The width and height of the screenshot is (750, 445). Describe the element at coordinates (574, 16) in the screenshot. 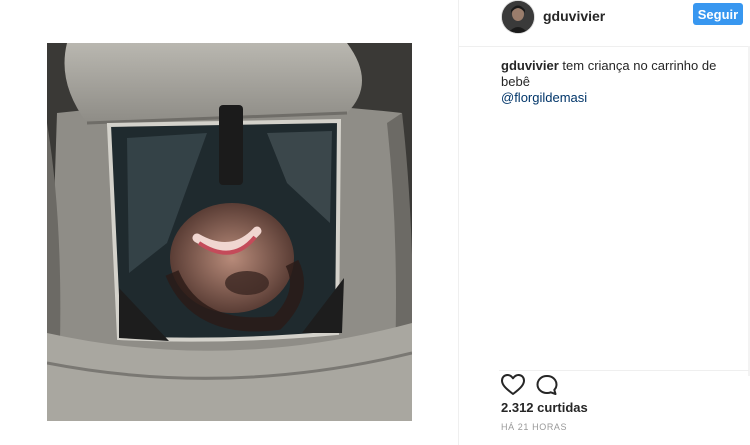

I see `header-username: gduvivier` at that location.